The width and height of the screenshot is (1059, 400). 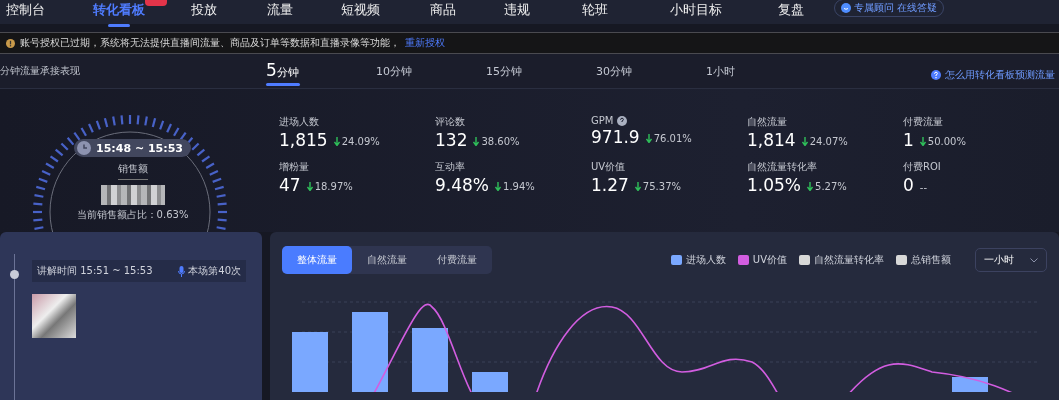 I want to click on nav-tab: 流量, so click(x=280, y=10).